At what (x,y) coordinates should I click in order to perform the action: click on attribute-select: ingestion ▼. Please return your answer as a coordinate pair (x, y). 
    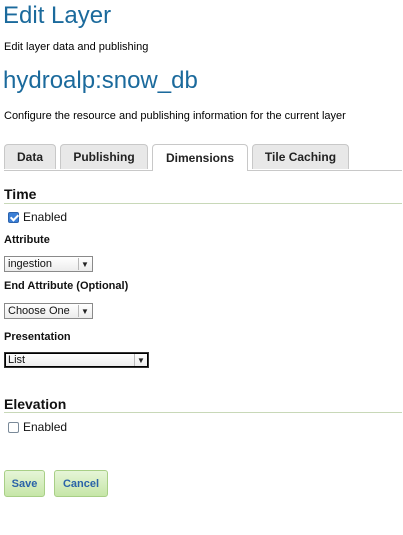
    Looking at the image, I should click on (48, 264).